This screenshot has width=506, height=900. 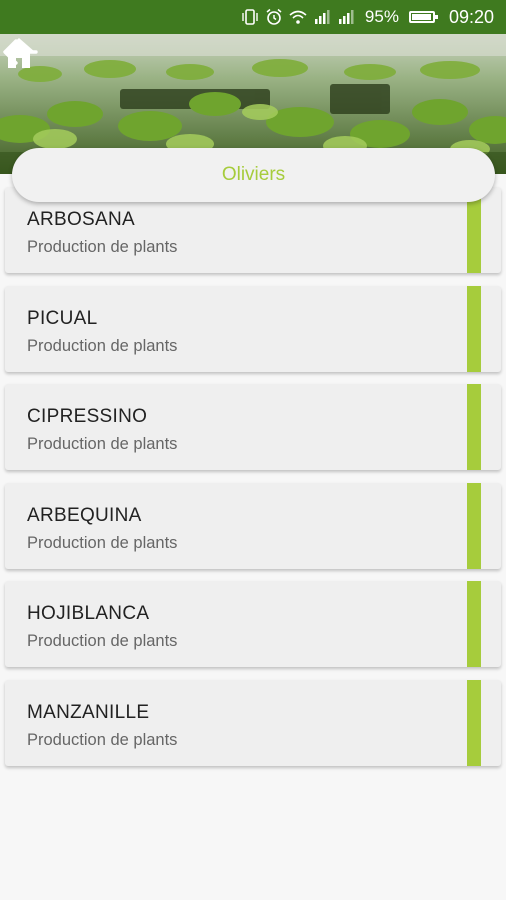 I want to click on battery-percent: 95%, so click(x=381, y=16).